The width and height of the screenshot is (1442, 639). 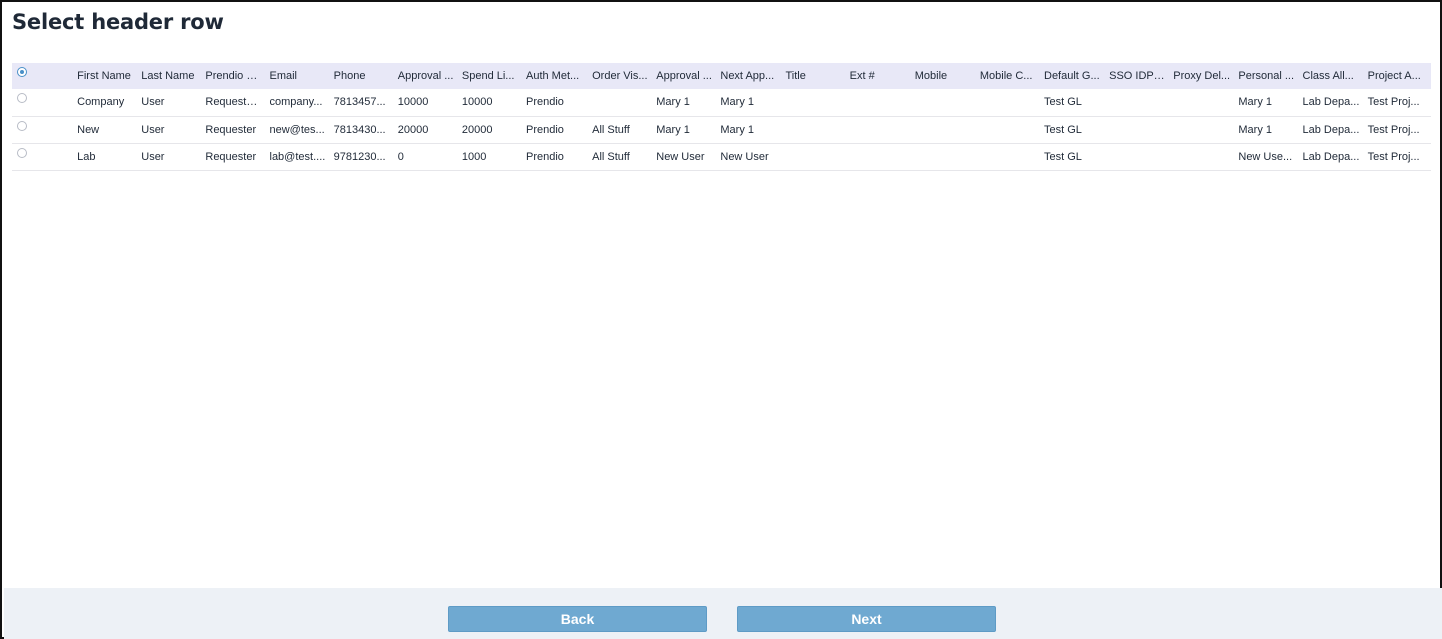 What do you see at coordinates (723, 613) in the screenshot?
I see `footer-bar: Back Next` at bounding box center [723, 613].